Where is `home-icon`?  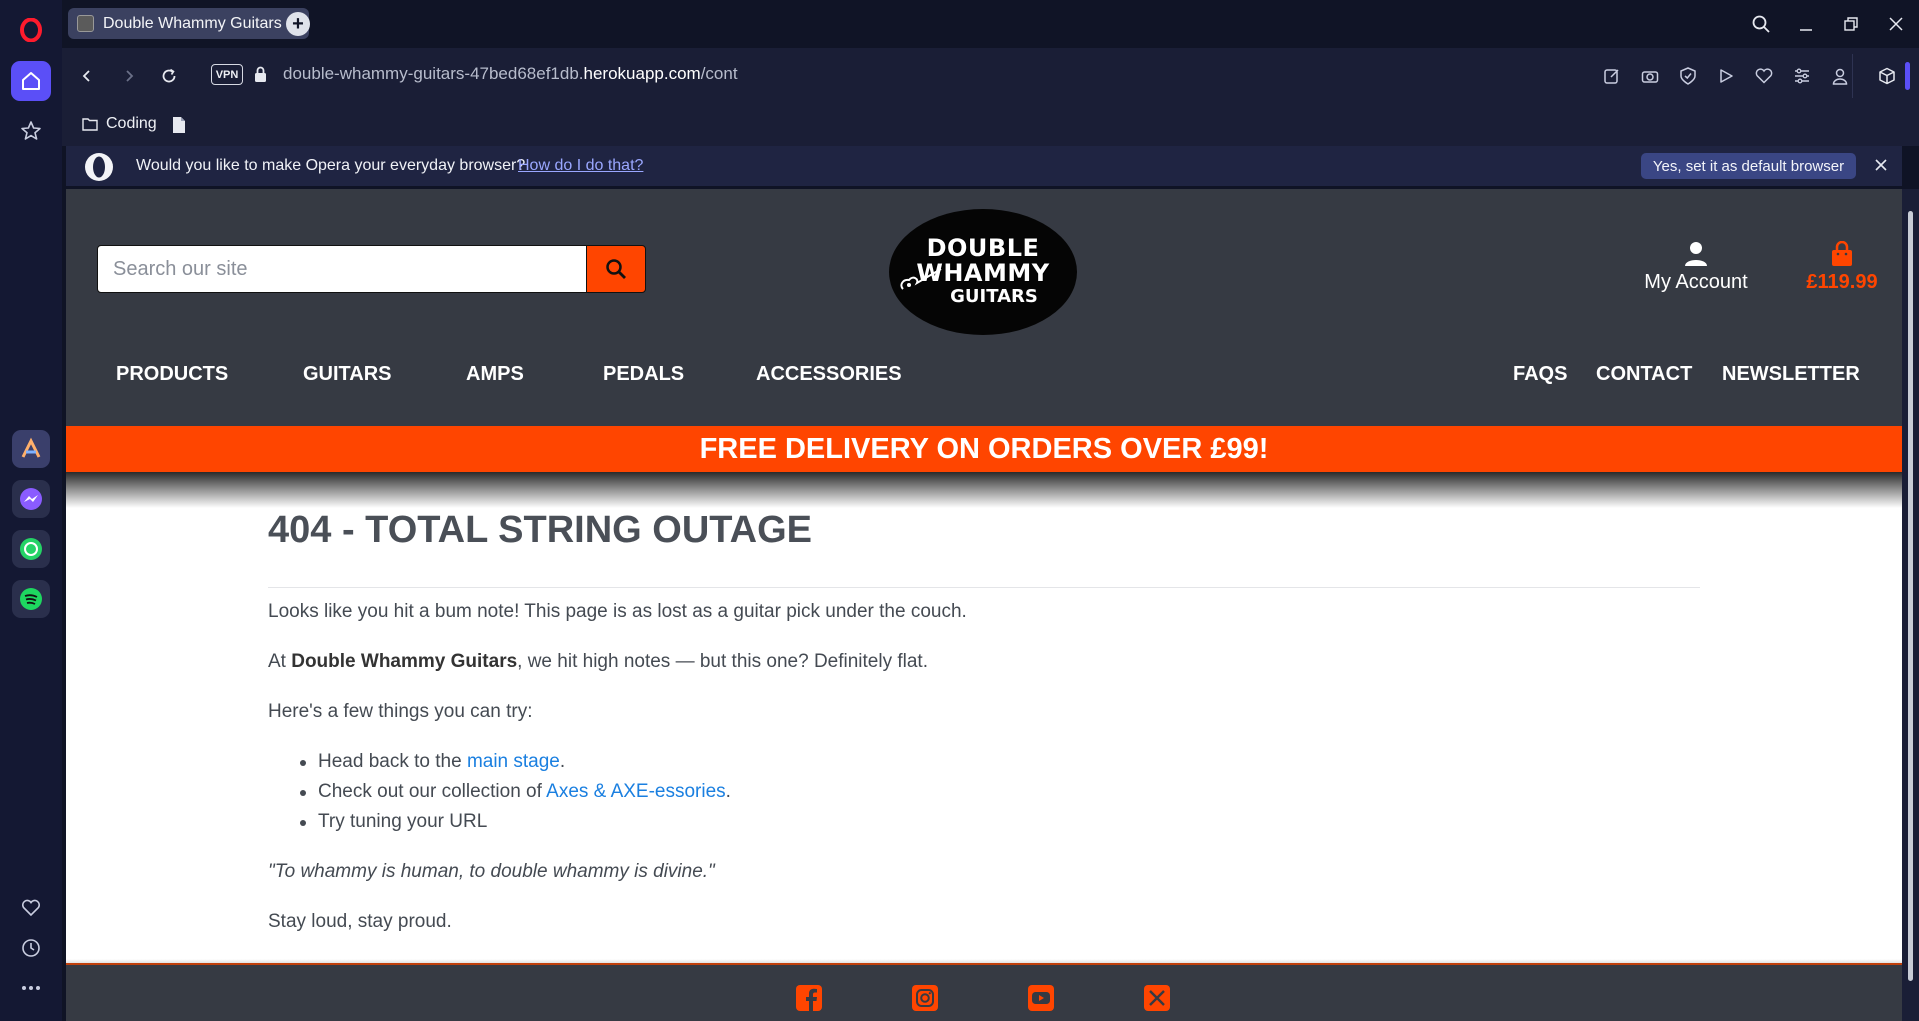
home-icon is located at coordinates (31, 81).